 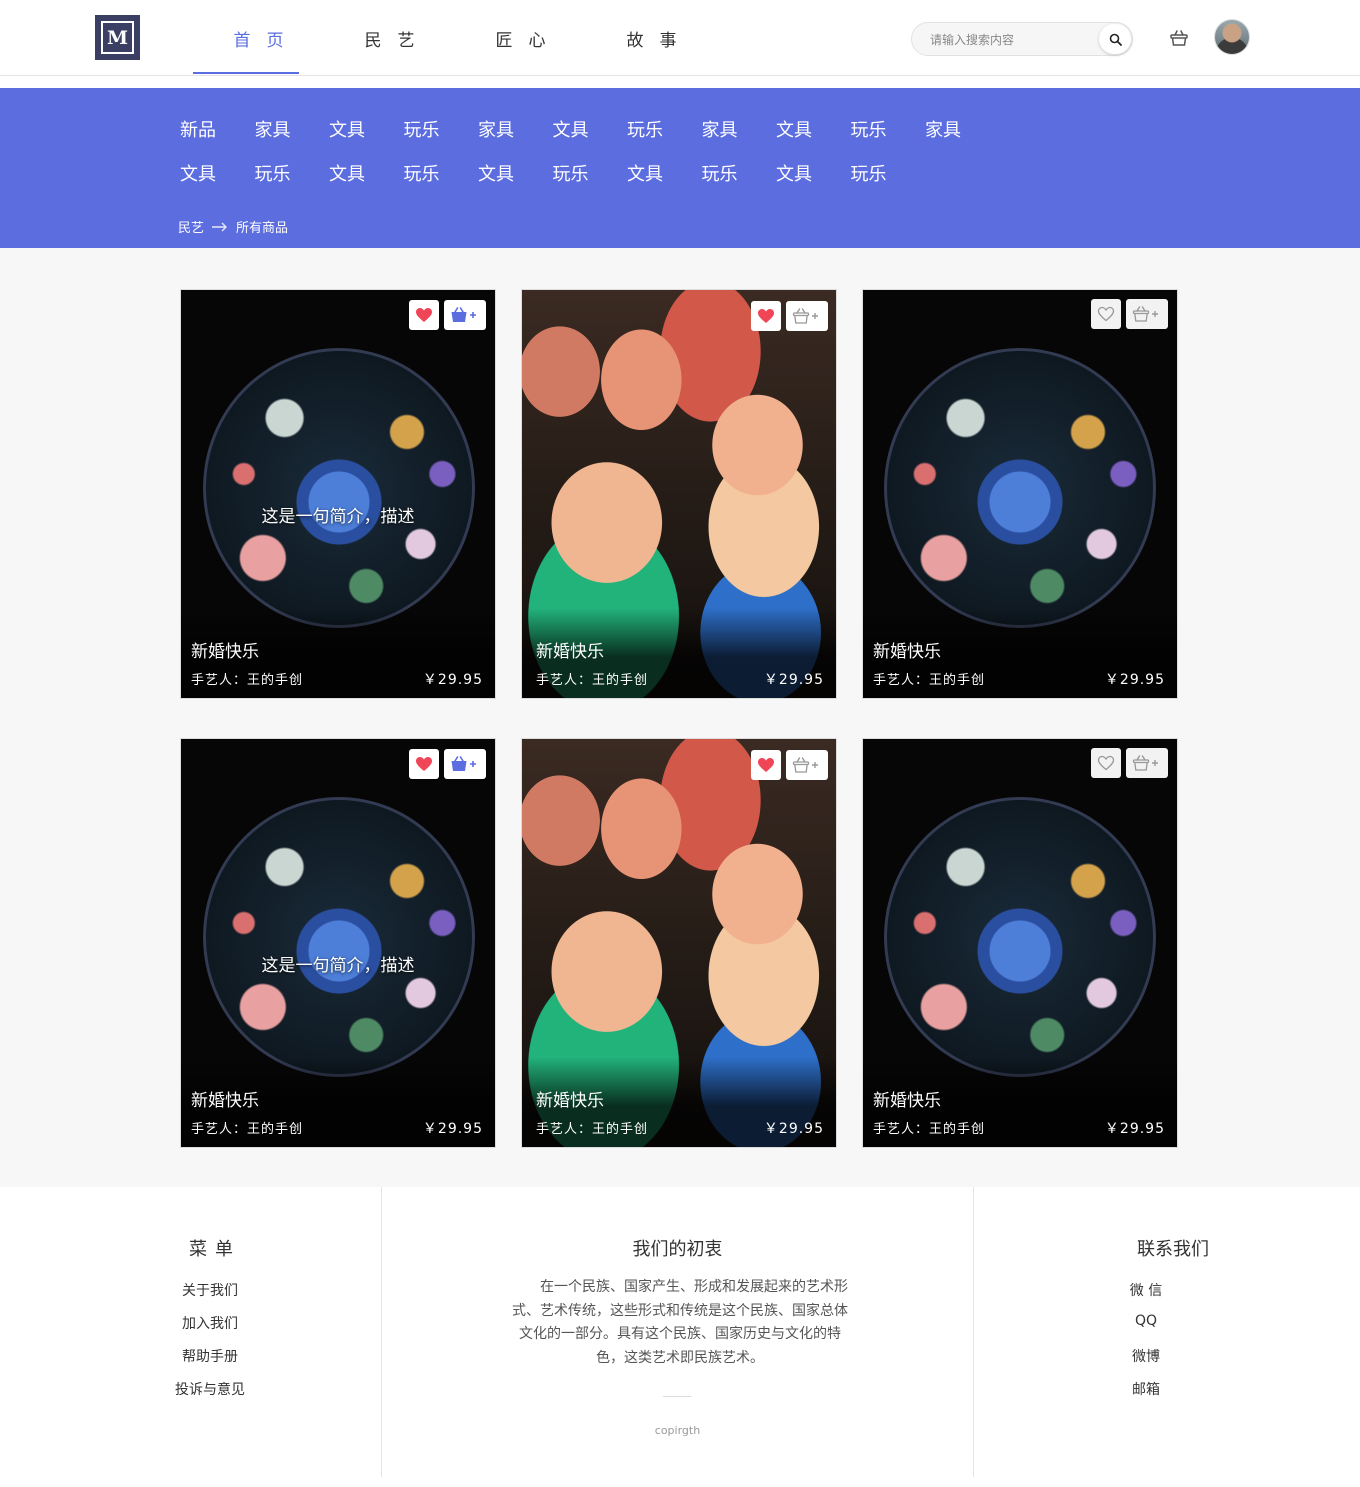 I want to click on basket-icon, so click(x=1179, y=38).